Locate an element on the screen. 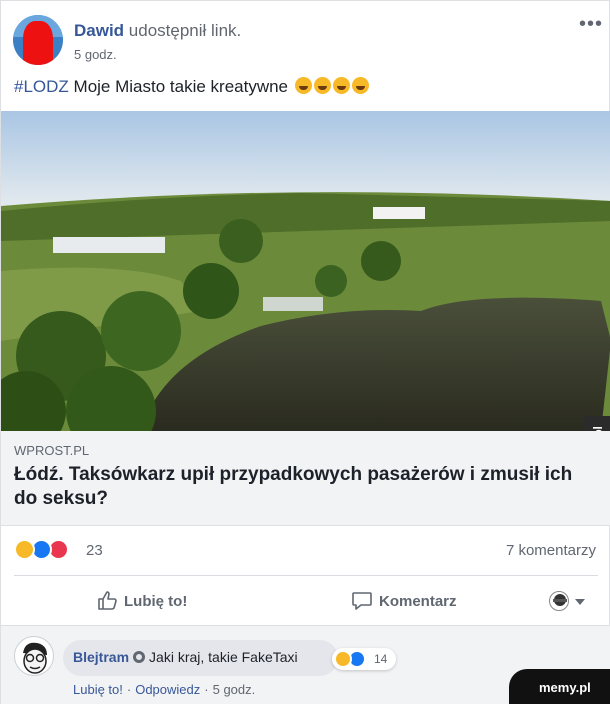 This screenshot has width=610, height=704. reactions-count: 23 is located at coordinates (94, 550).